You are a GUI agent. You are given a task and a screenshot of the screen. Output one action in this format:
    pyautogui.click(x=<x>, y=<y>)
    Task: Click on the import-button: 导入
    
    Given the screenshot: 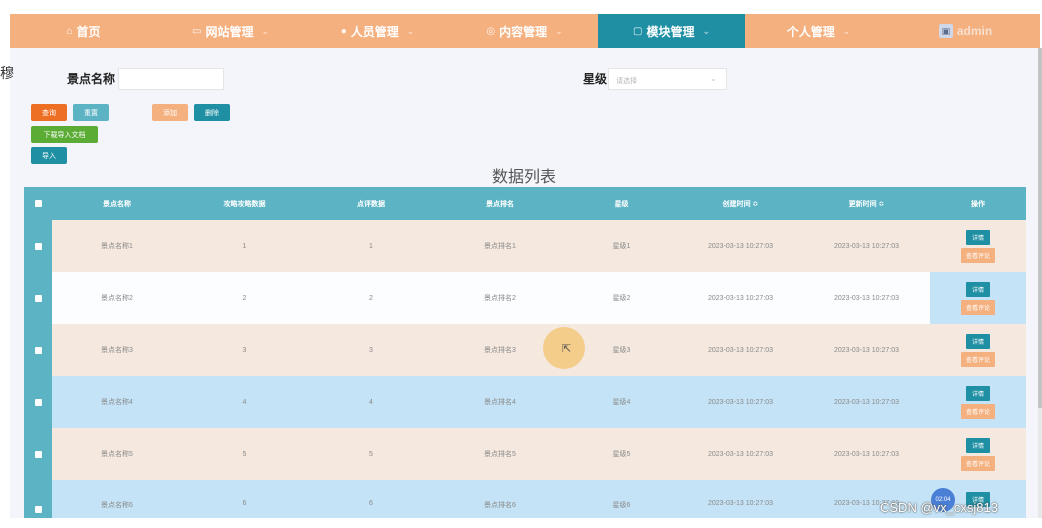 What is the action you would take?
    pyautogui.click(x=49, y=155)
    